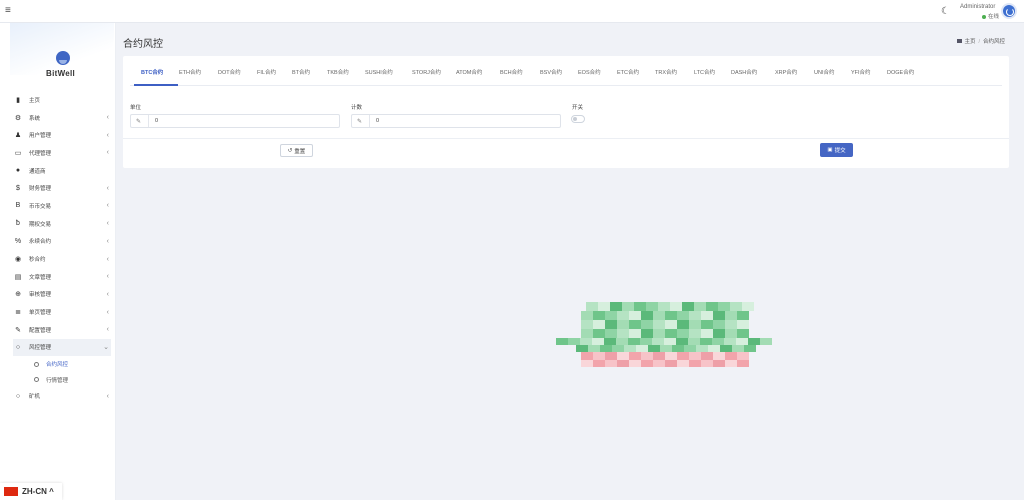 The width and height of the screenshot is (1024, 500). I want to click on china-flag-icon, so click(11, 491).